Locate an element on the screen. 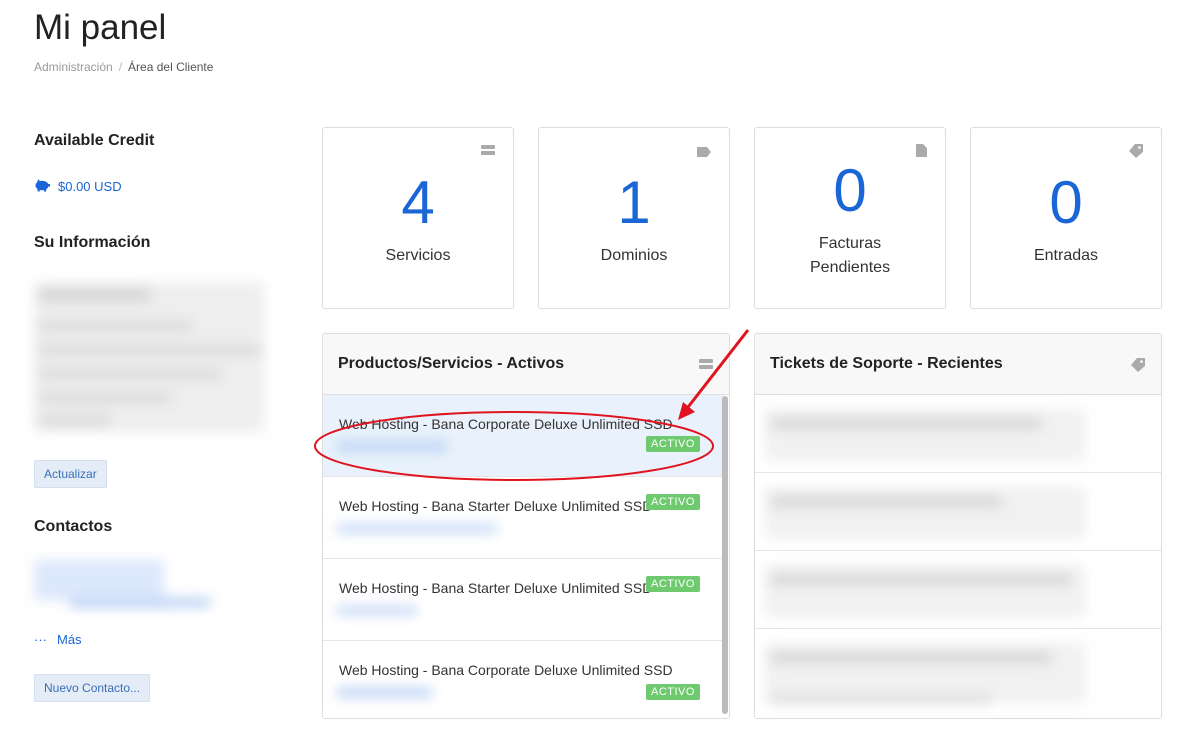  tickets-label: Entradas is located at coordinates (1066, 255).